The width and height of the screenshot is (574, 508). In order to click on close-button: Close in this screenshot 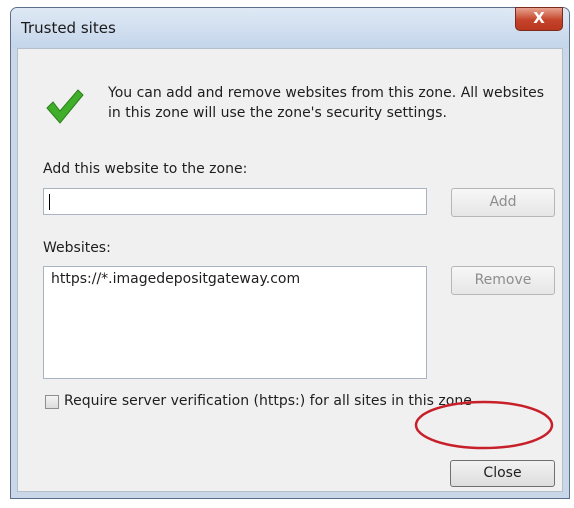, I will do `click(502, 473)`.